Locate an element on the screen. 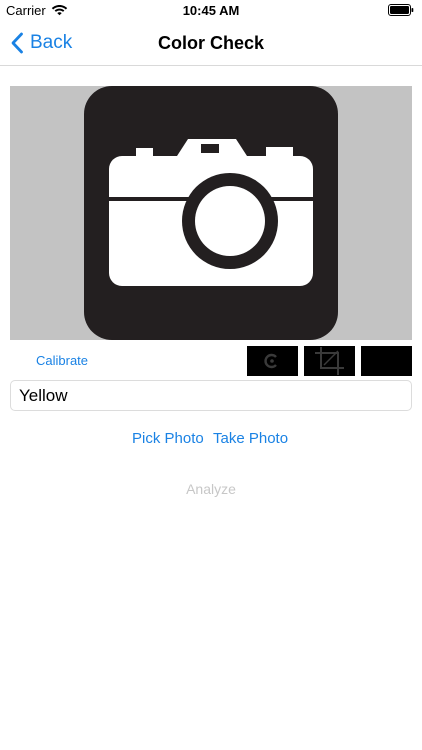 This screenshot has height=750, width=422. pick-photo-button: Pick Photo is located at coordinates (168, 438).